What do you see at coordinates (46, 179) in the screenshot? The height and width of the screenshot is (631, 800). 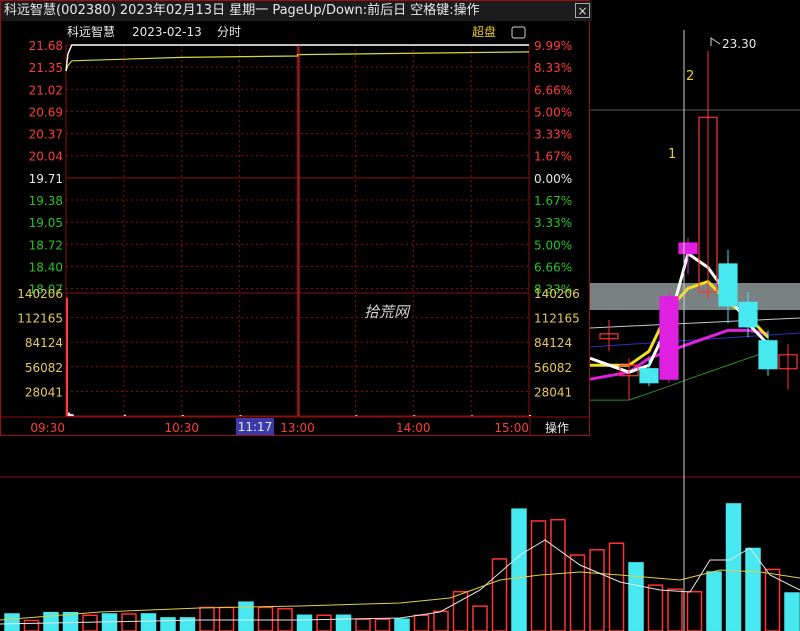 I see `price-axis-label: 19.71` at bounding box center [46, 179].